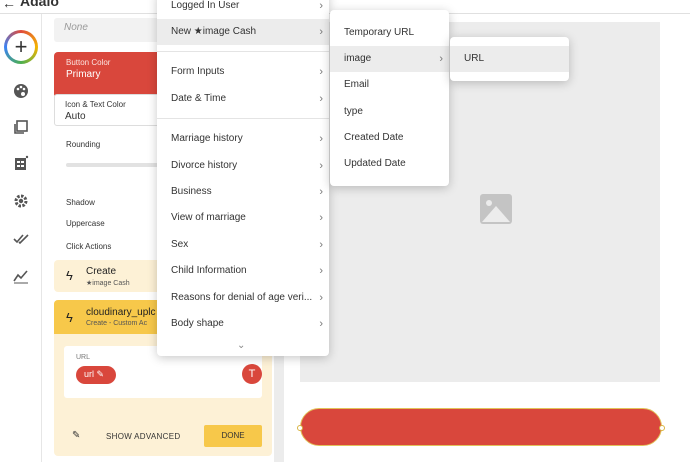  Describe the element at coordinates (76, 435) in the screenshot. I see `edit-pencil-icon: ✎` at that location.